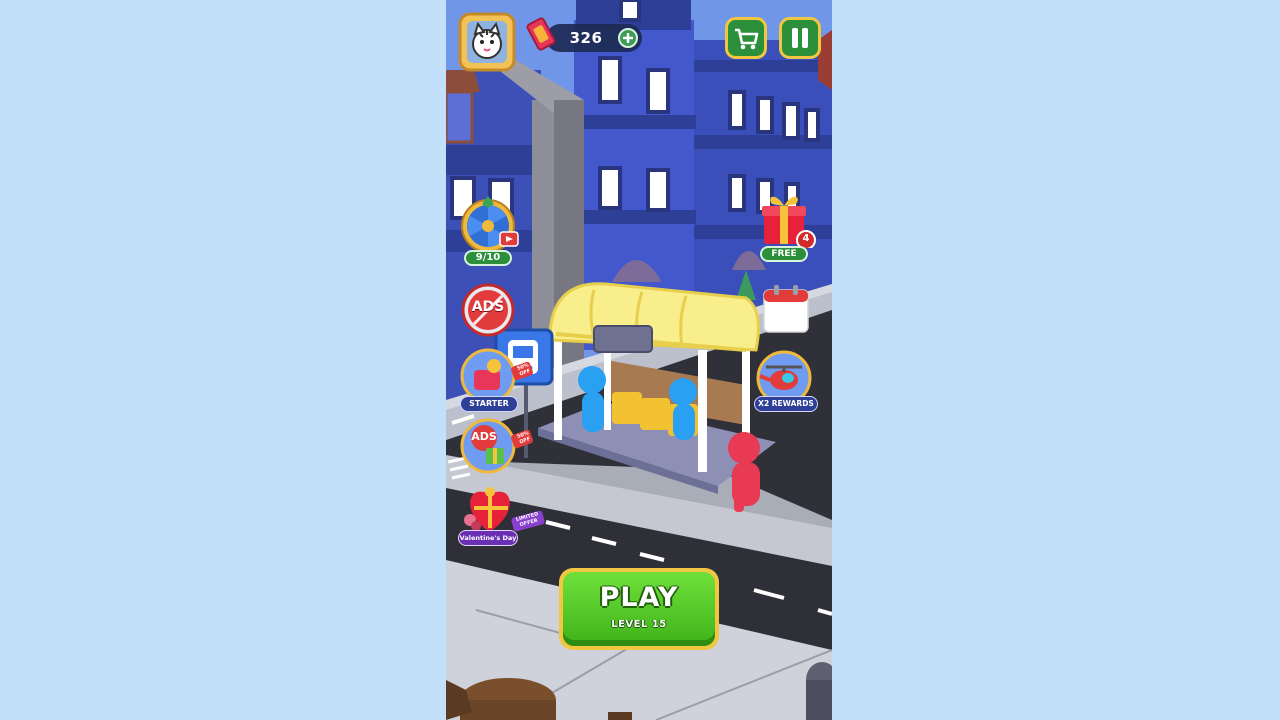 The width and height of the screenshot is (1280, 720). Describe the element at coordinates (500, 514) in the screenshot. I see `valentines-offer-button: LIMITED OFFER Valentine's Day` at that location.